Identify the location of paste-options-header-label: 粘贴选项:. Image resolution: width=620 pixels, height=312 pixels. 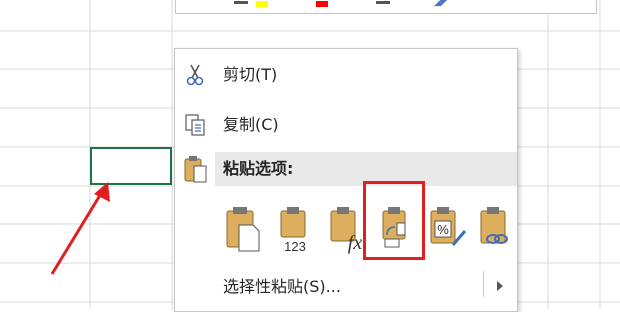
(258, 168).